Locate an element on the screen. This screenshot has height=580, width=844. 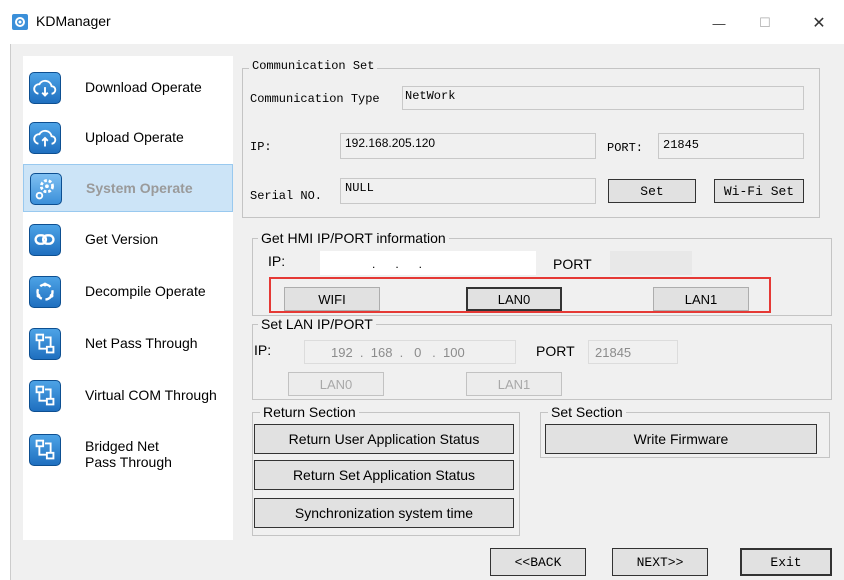
serial-label: Serial NO. is located at coordinates (286, 196).